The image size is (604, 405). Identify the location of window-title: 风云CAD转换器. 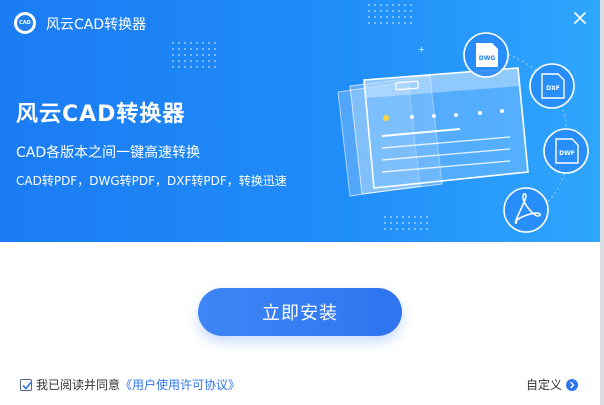
(96, 25).